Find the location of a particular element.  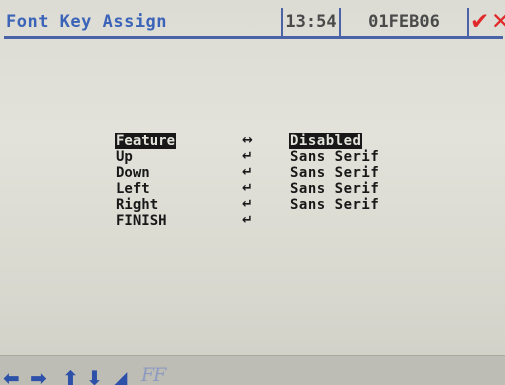

x-icon: ✕ is located at coordinates (498, 22).